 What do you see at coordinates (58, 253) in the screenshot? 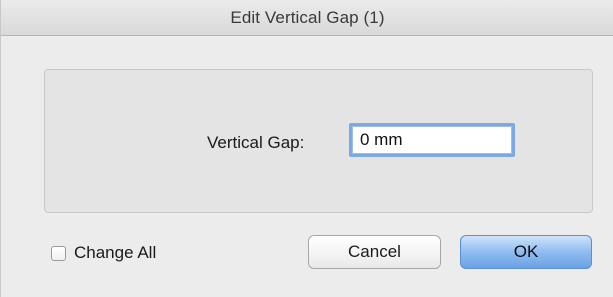
I see `change-all-checkbox` at bounding box center [58, 253].